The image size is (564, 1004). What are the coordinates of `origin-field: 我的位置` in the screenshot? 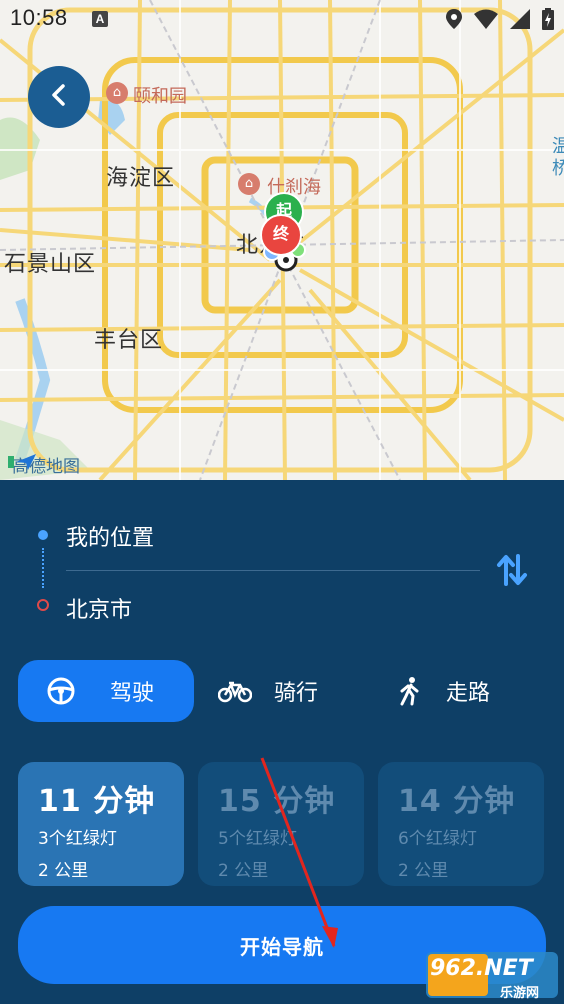 It's located at (110, 536).